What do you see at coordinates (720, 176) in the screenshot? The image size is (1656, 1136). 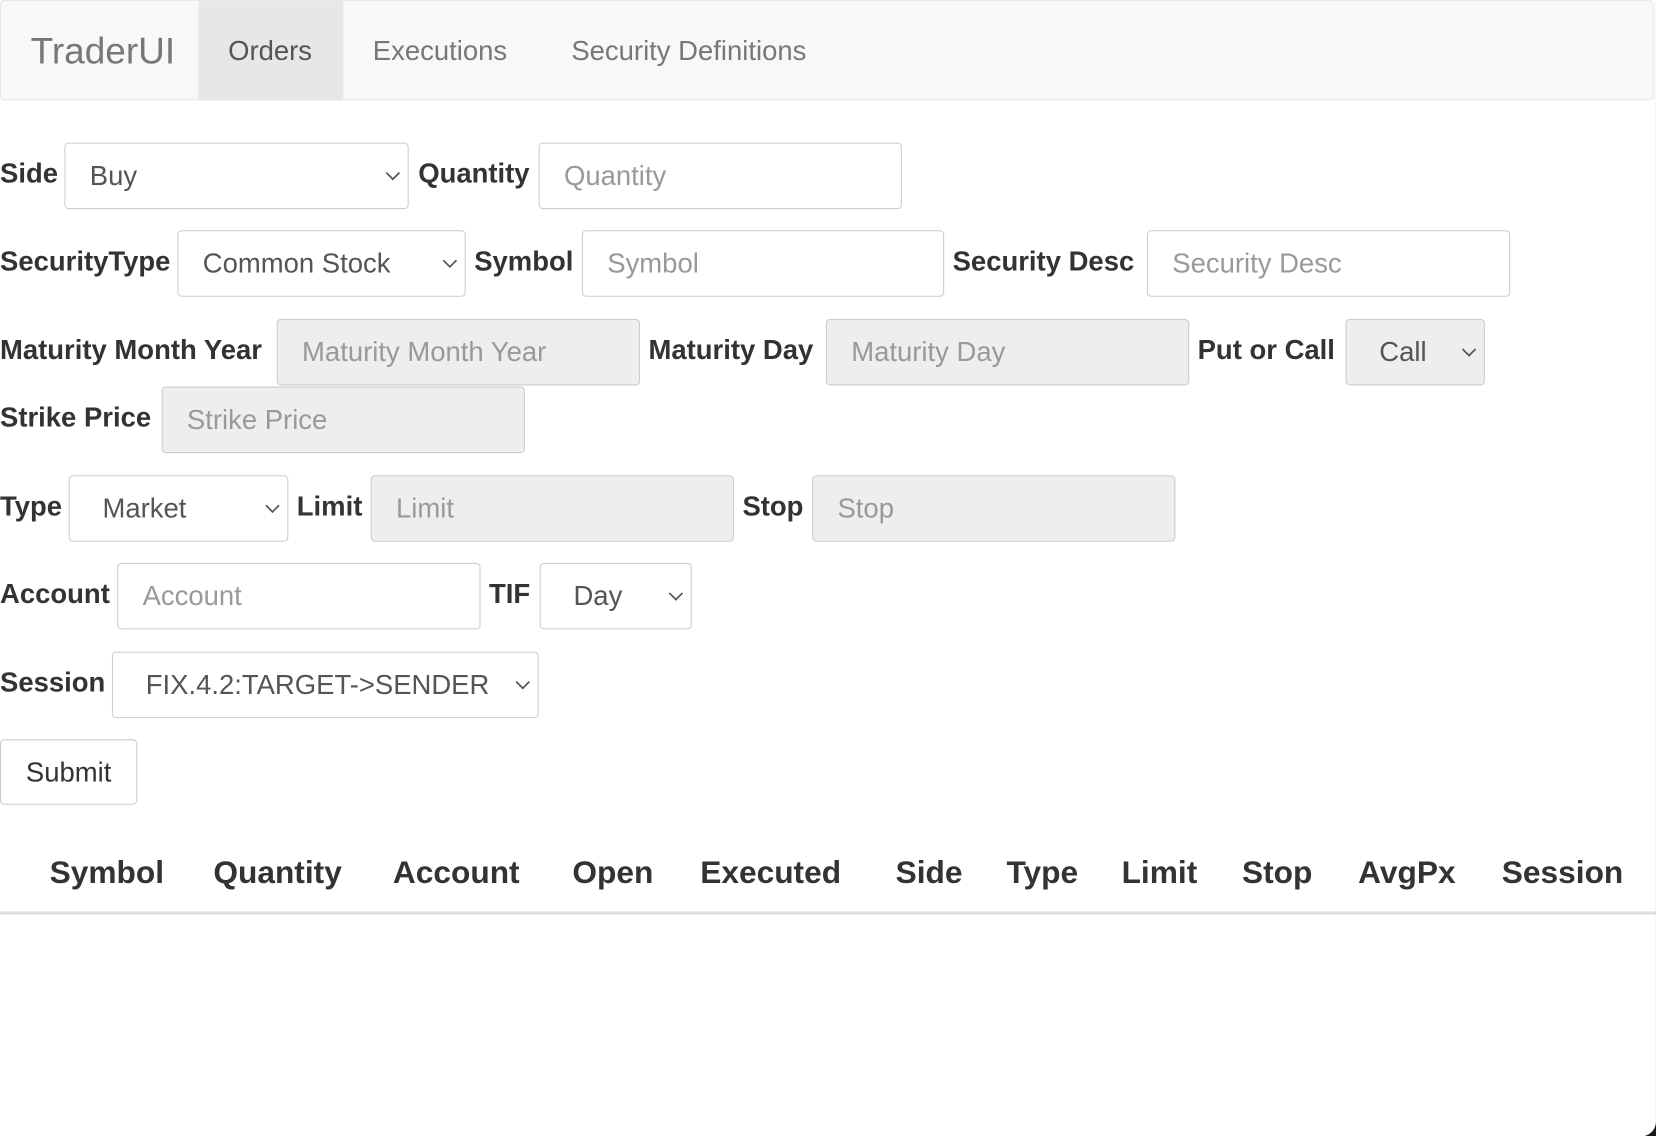 I see `quantity-input: Quantity` at bounding box center [720, 176].